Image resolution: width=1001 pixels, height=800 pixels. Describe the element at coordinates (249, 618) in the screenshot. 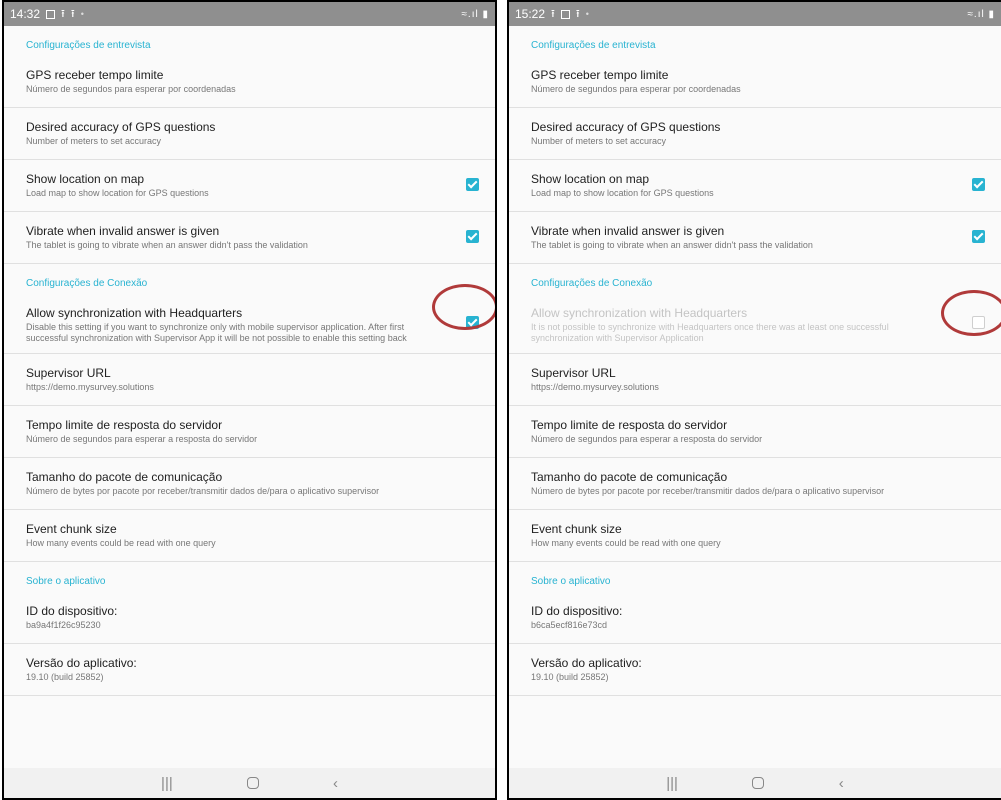

I see `setting-device-id: ID do dispositivo: ba9a4f1f26c95230` at that location.